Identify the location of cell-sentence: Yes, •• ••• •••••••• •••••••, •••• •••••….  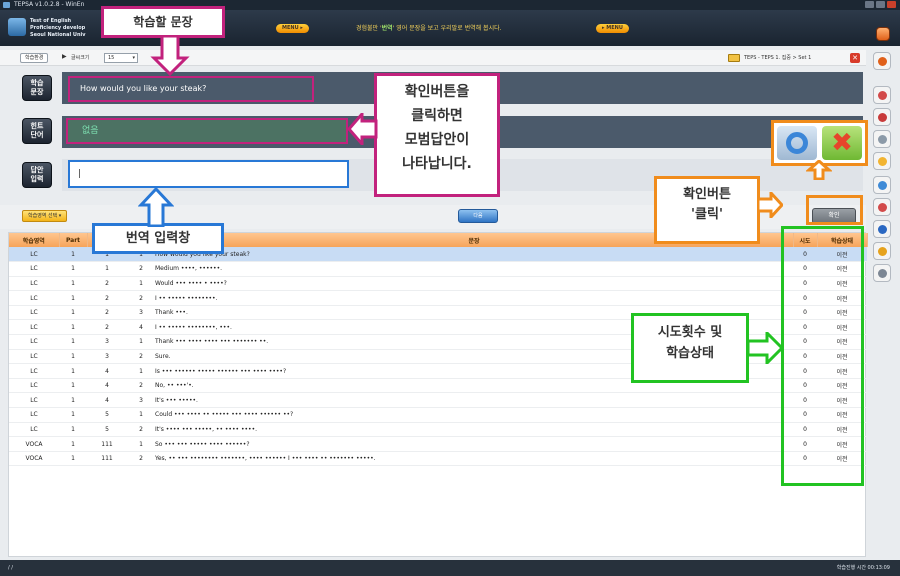
(474, 459).